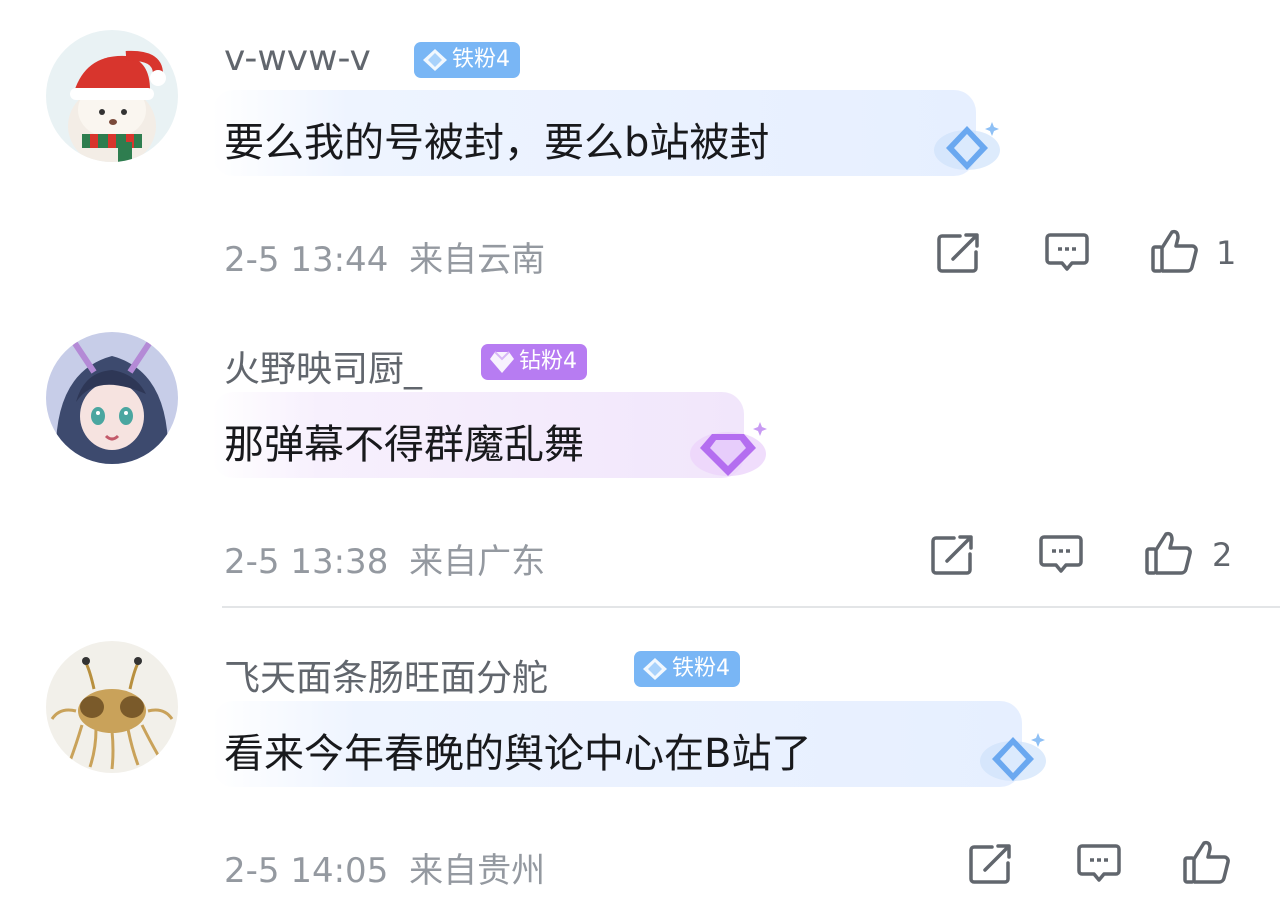 Image resolution: width=1280 pixels, height=907 pixels. I want to click on comment-time: 2-5 13:44, so click(306, 260).